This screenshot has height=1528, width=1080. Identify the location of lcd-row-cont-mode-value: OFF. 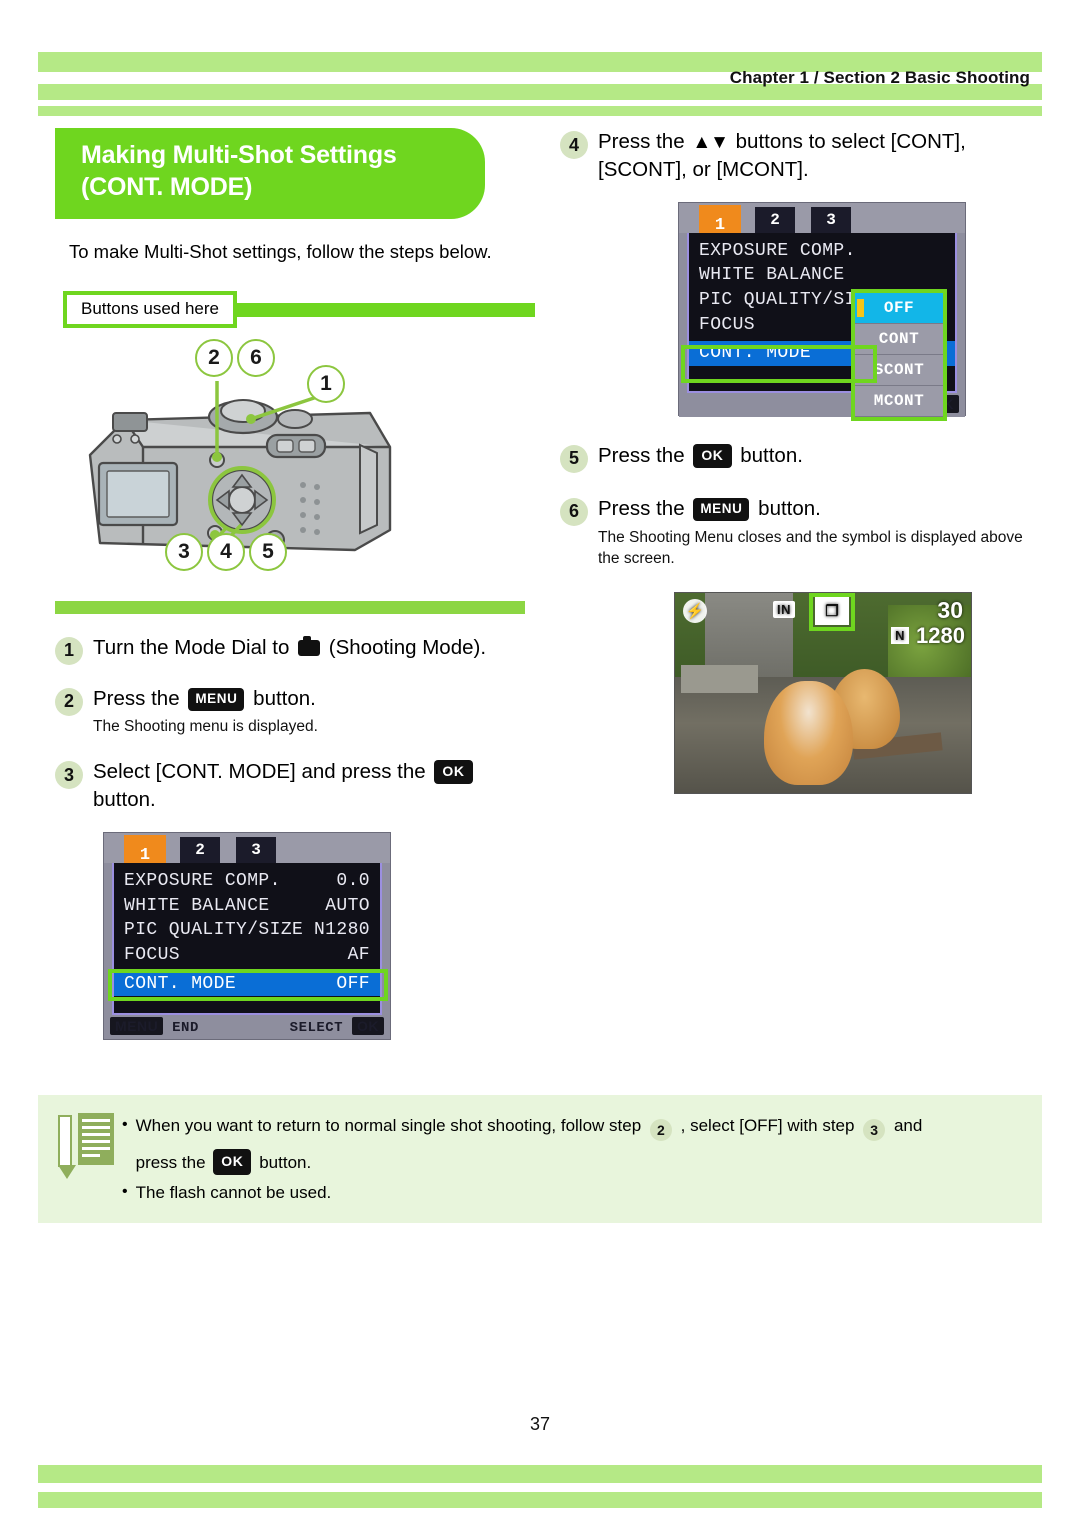
(353, 983).